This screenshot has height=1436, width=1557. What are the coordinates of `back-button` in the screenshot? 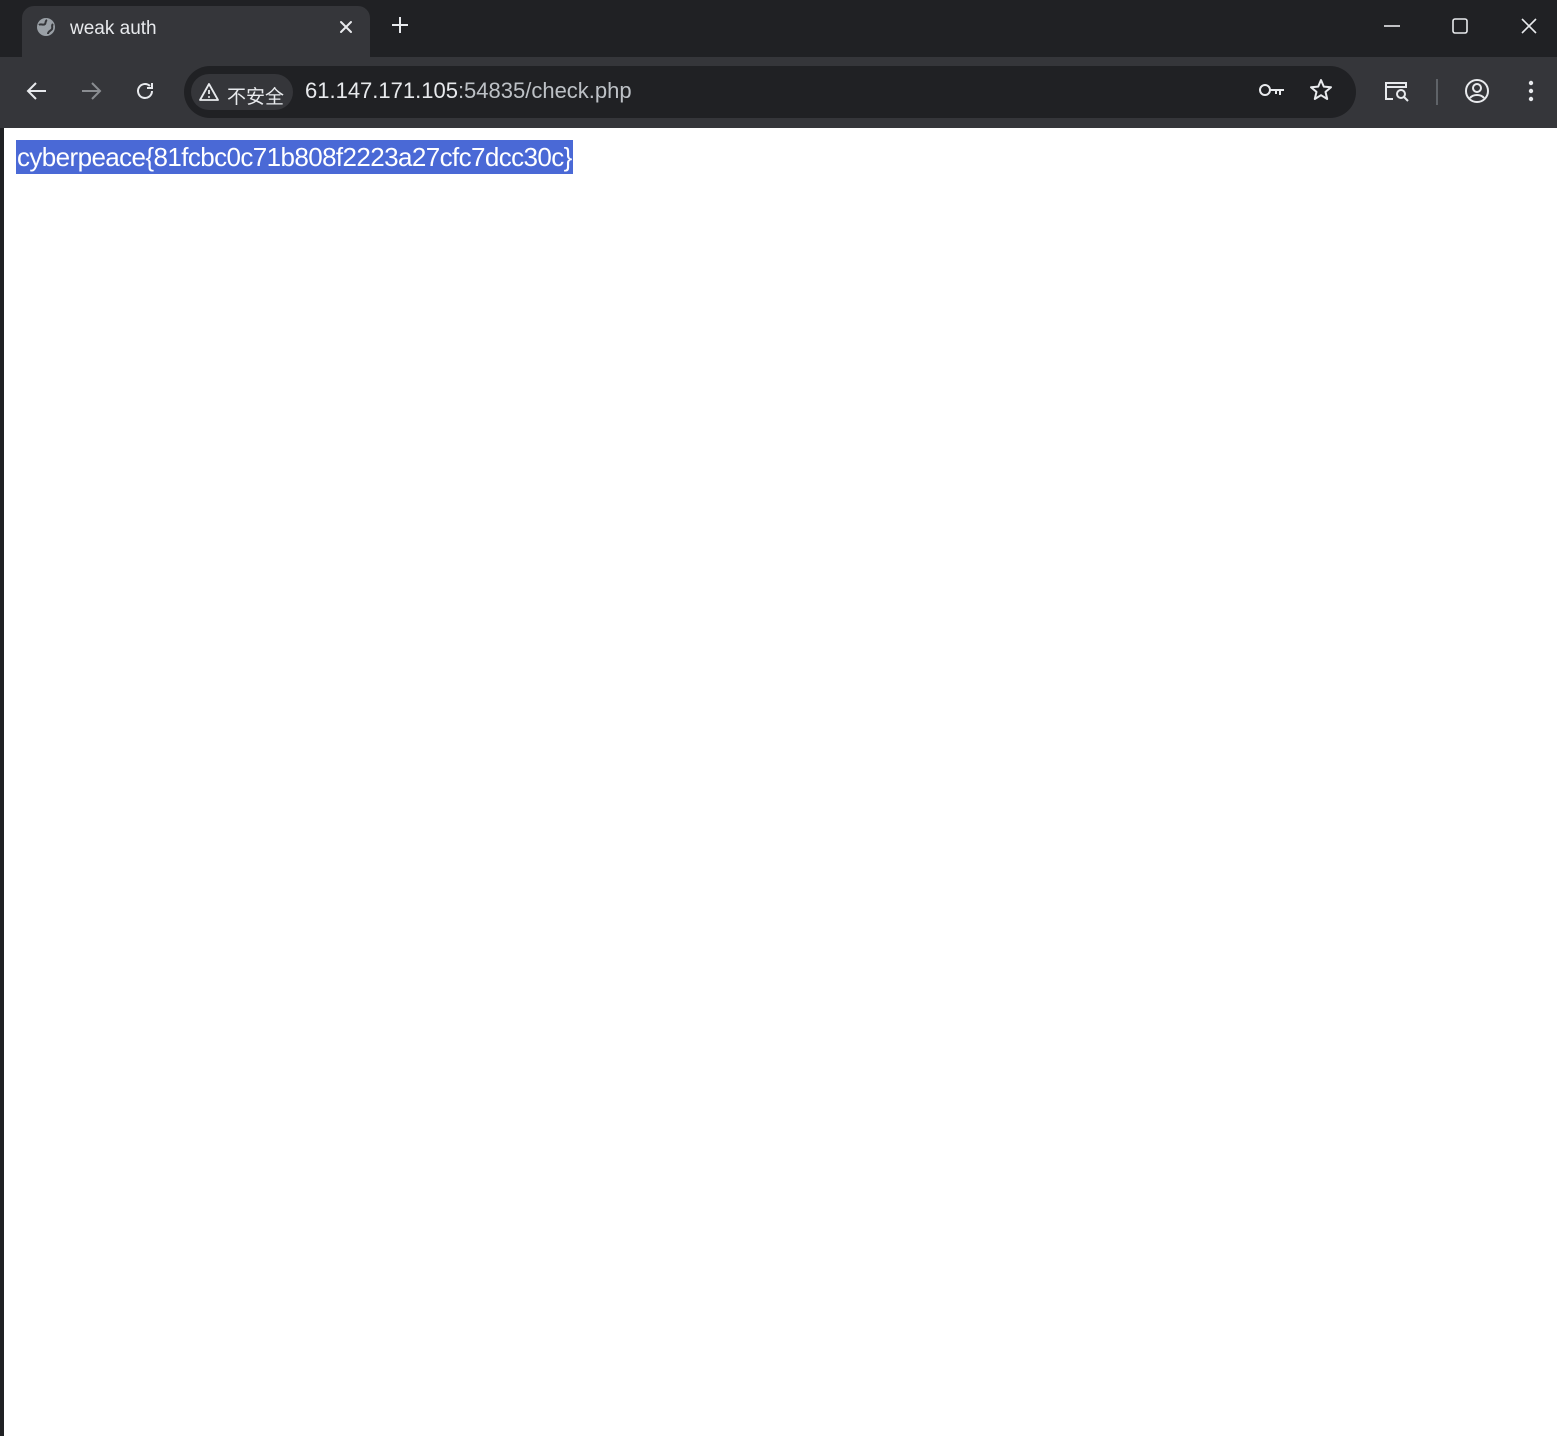 It's located at (37, 93).